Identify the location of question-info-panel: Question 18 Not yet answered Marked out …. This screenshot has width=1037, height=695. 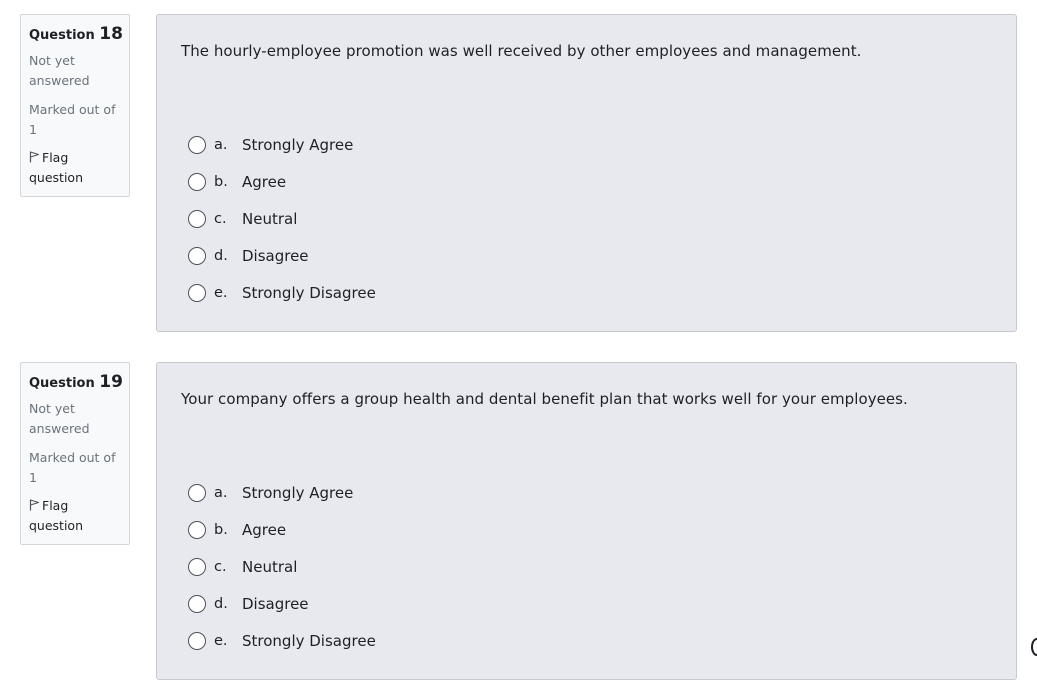
(75, 105).